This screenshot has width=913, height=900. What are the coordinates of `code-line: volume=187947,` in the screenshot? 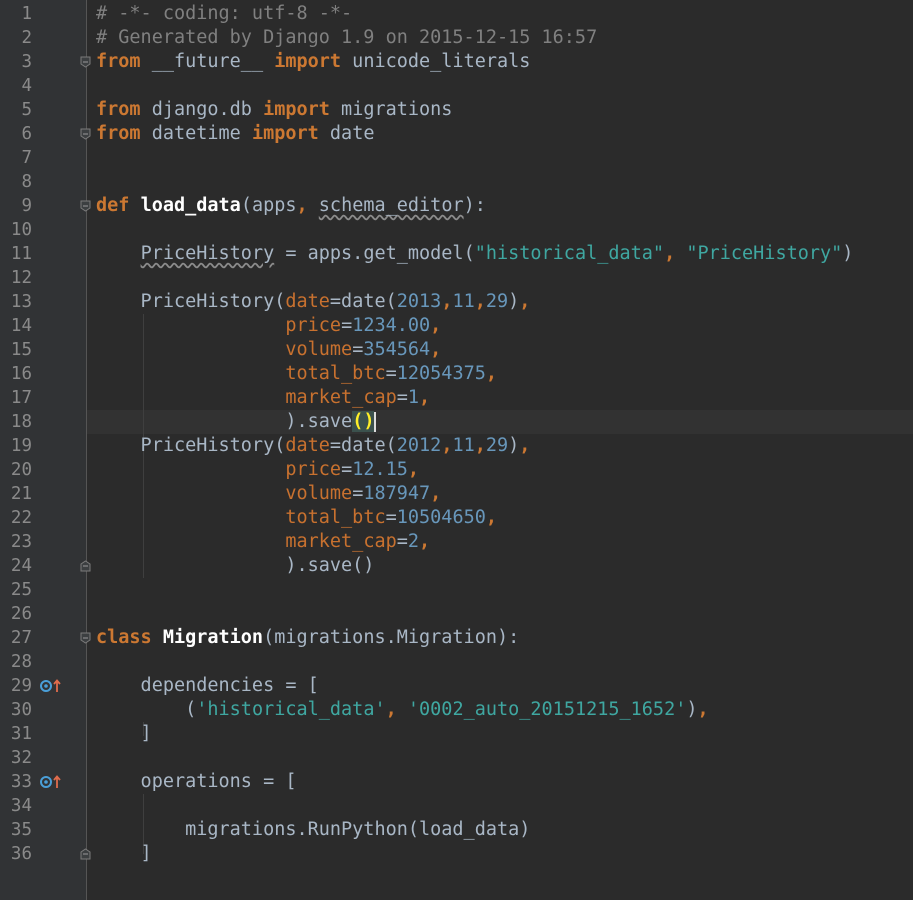 It's located at (268, 494).